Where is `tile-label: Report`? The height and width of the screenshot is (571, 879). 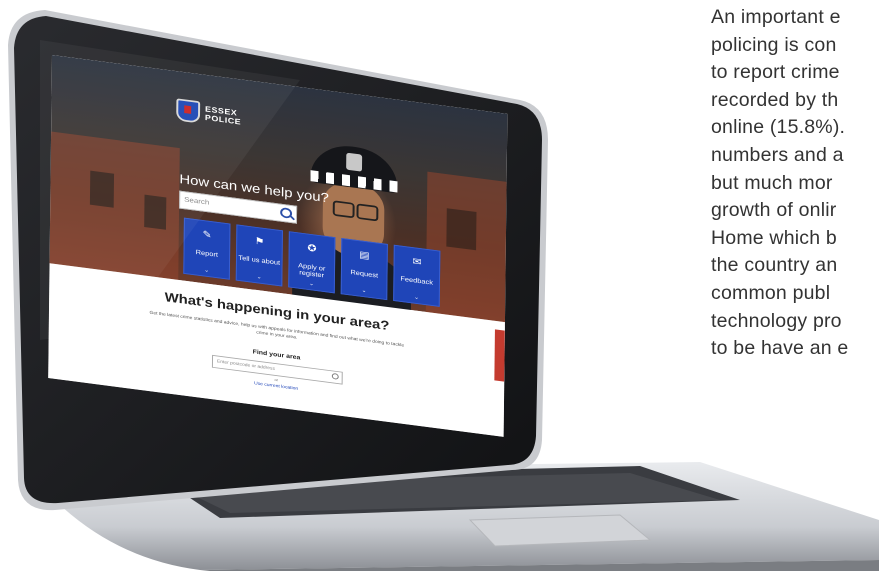
tile-label: Report is located at coordinates (207, 253).